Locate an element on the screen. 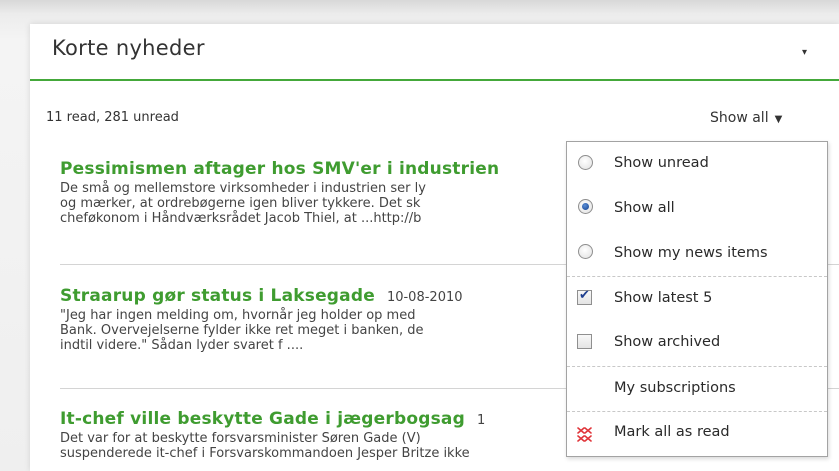 Image resolution: width=839 pixels, height=471 pixels. filter-dropdown-toggle: Show all ▼ is located at coordinates (746, 118).